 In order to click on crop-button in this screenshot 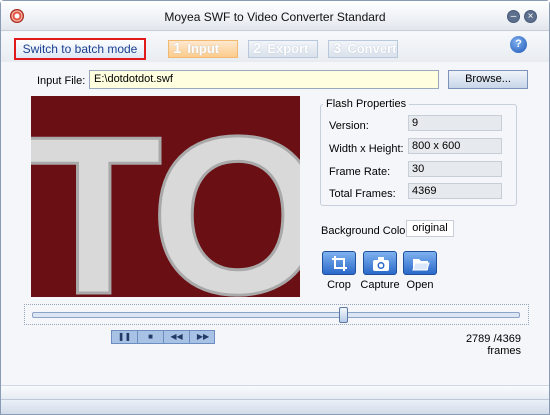, I will do `click(339, 263)`.